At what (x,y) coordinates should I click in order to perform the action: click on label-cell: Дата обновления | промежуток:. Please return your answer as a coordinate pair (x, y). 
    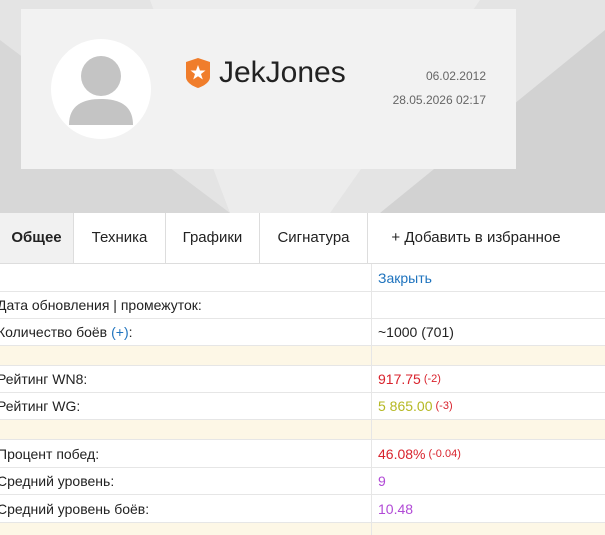
    Looking at the image, I should click on (186, 305).